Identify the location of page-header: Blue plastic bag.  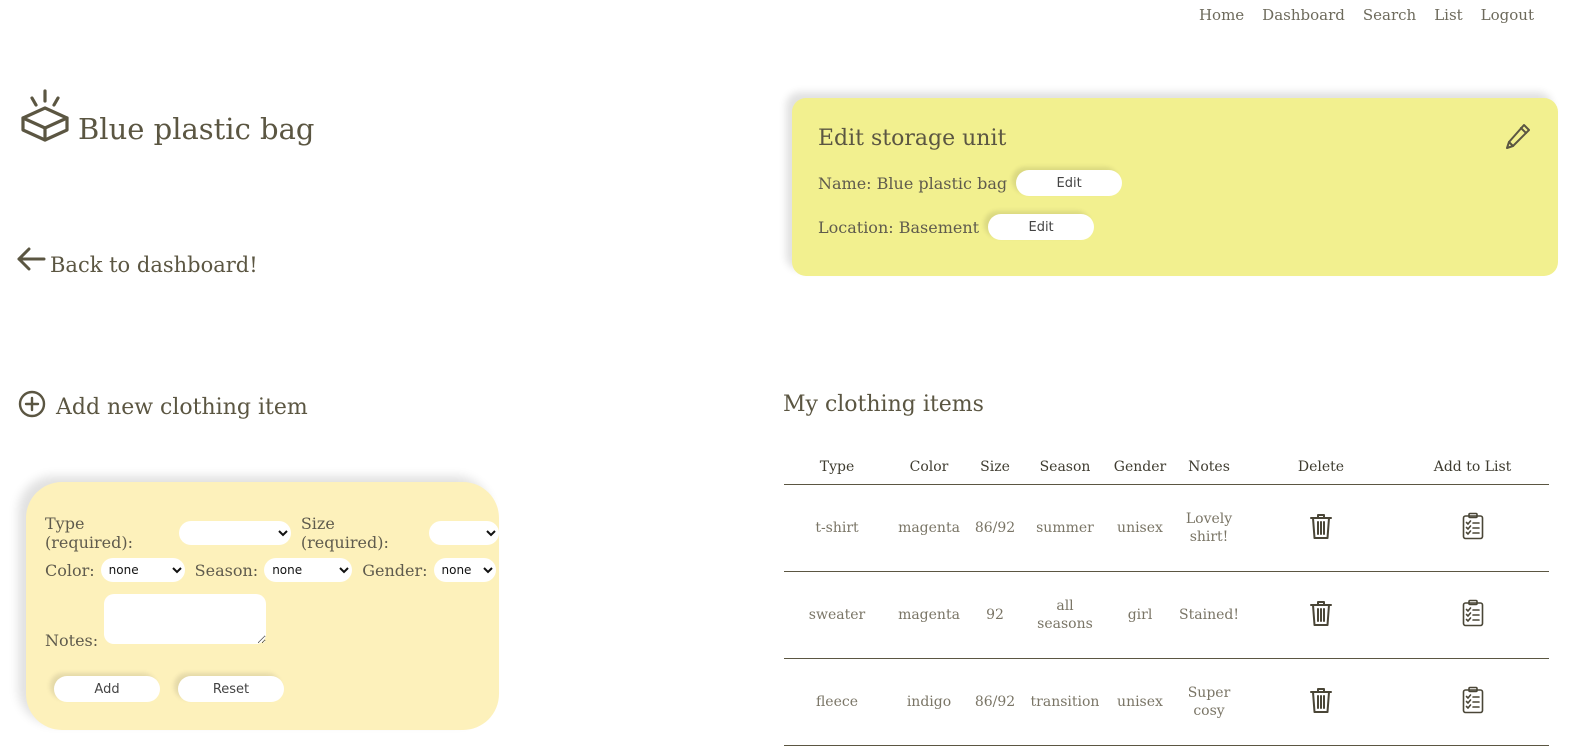
(166, 118).